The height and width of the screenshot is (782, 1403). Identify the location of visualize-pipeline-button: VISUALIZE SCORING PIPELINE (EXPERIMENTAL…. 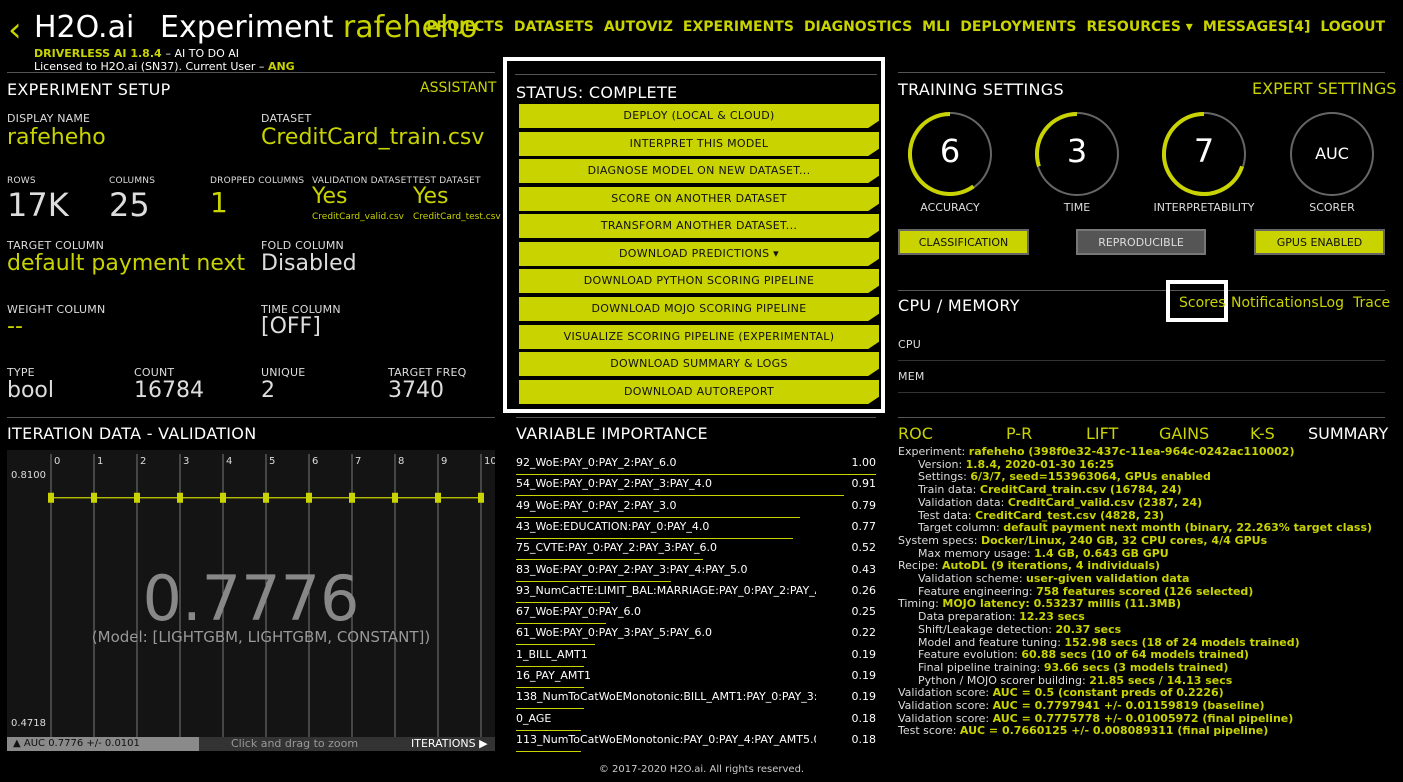
(699, 337).